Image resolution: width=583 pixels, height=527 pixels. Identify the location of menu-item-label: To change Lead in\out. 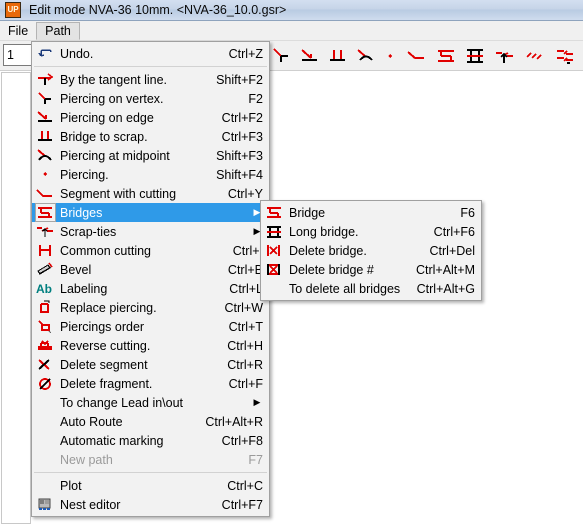
(122, 402).